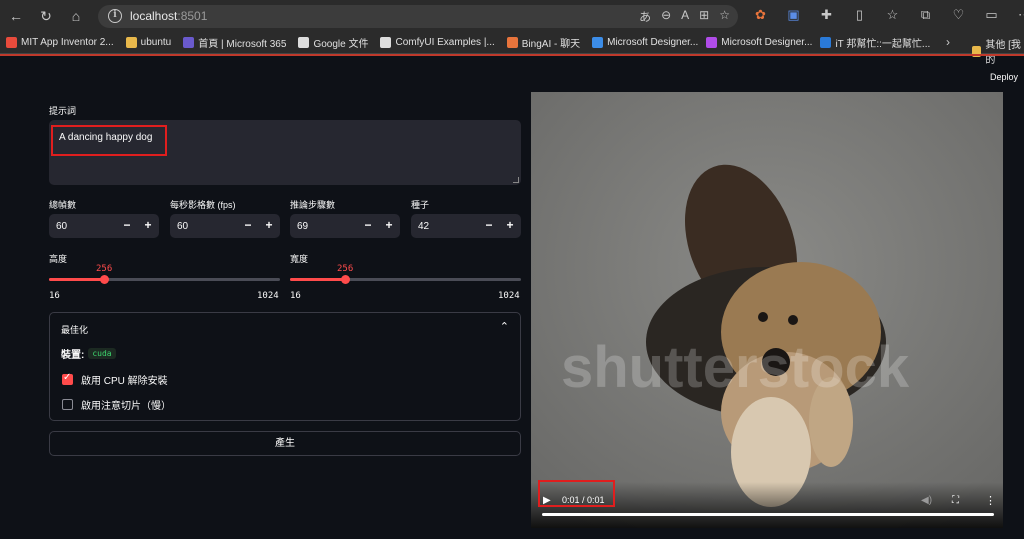 The height and width of the screenshot is (539, 1024). I want to click on app-available-icon: ⊞, so click(704, 16).